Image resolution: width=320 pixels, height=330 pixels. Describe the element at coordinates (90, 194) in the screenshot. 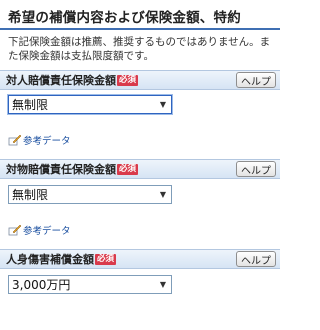

I see `property-damage-select: 無制限 ▼` at that location.